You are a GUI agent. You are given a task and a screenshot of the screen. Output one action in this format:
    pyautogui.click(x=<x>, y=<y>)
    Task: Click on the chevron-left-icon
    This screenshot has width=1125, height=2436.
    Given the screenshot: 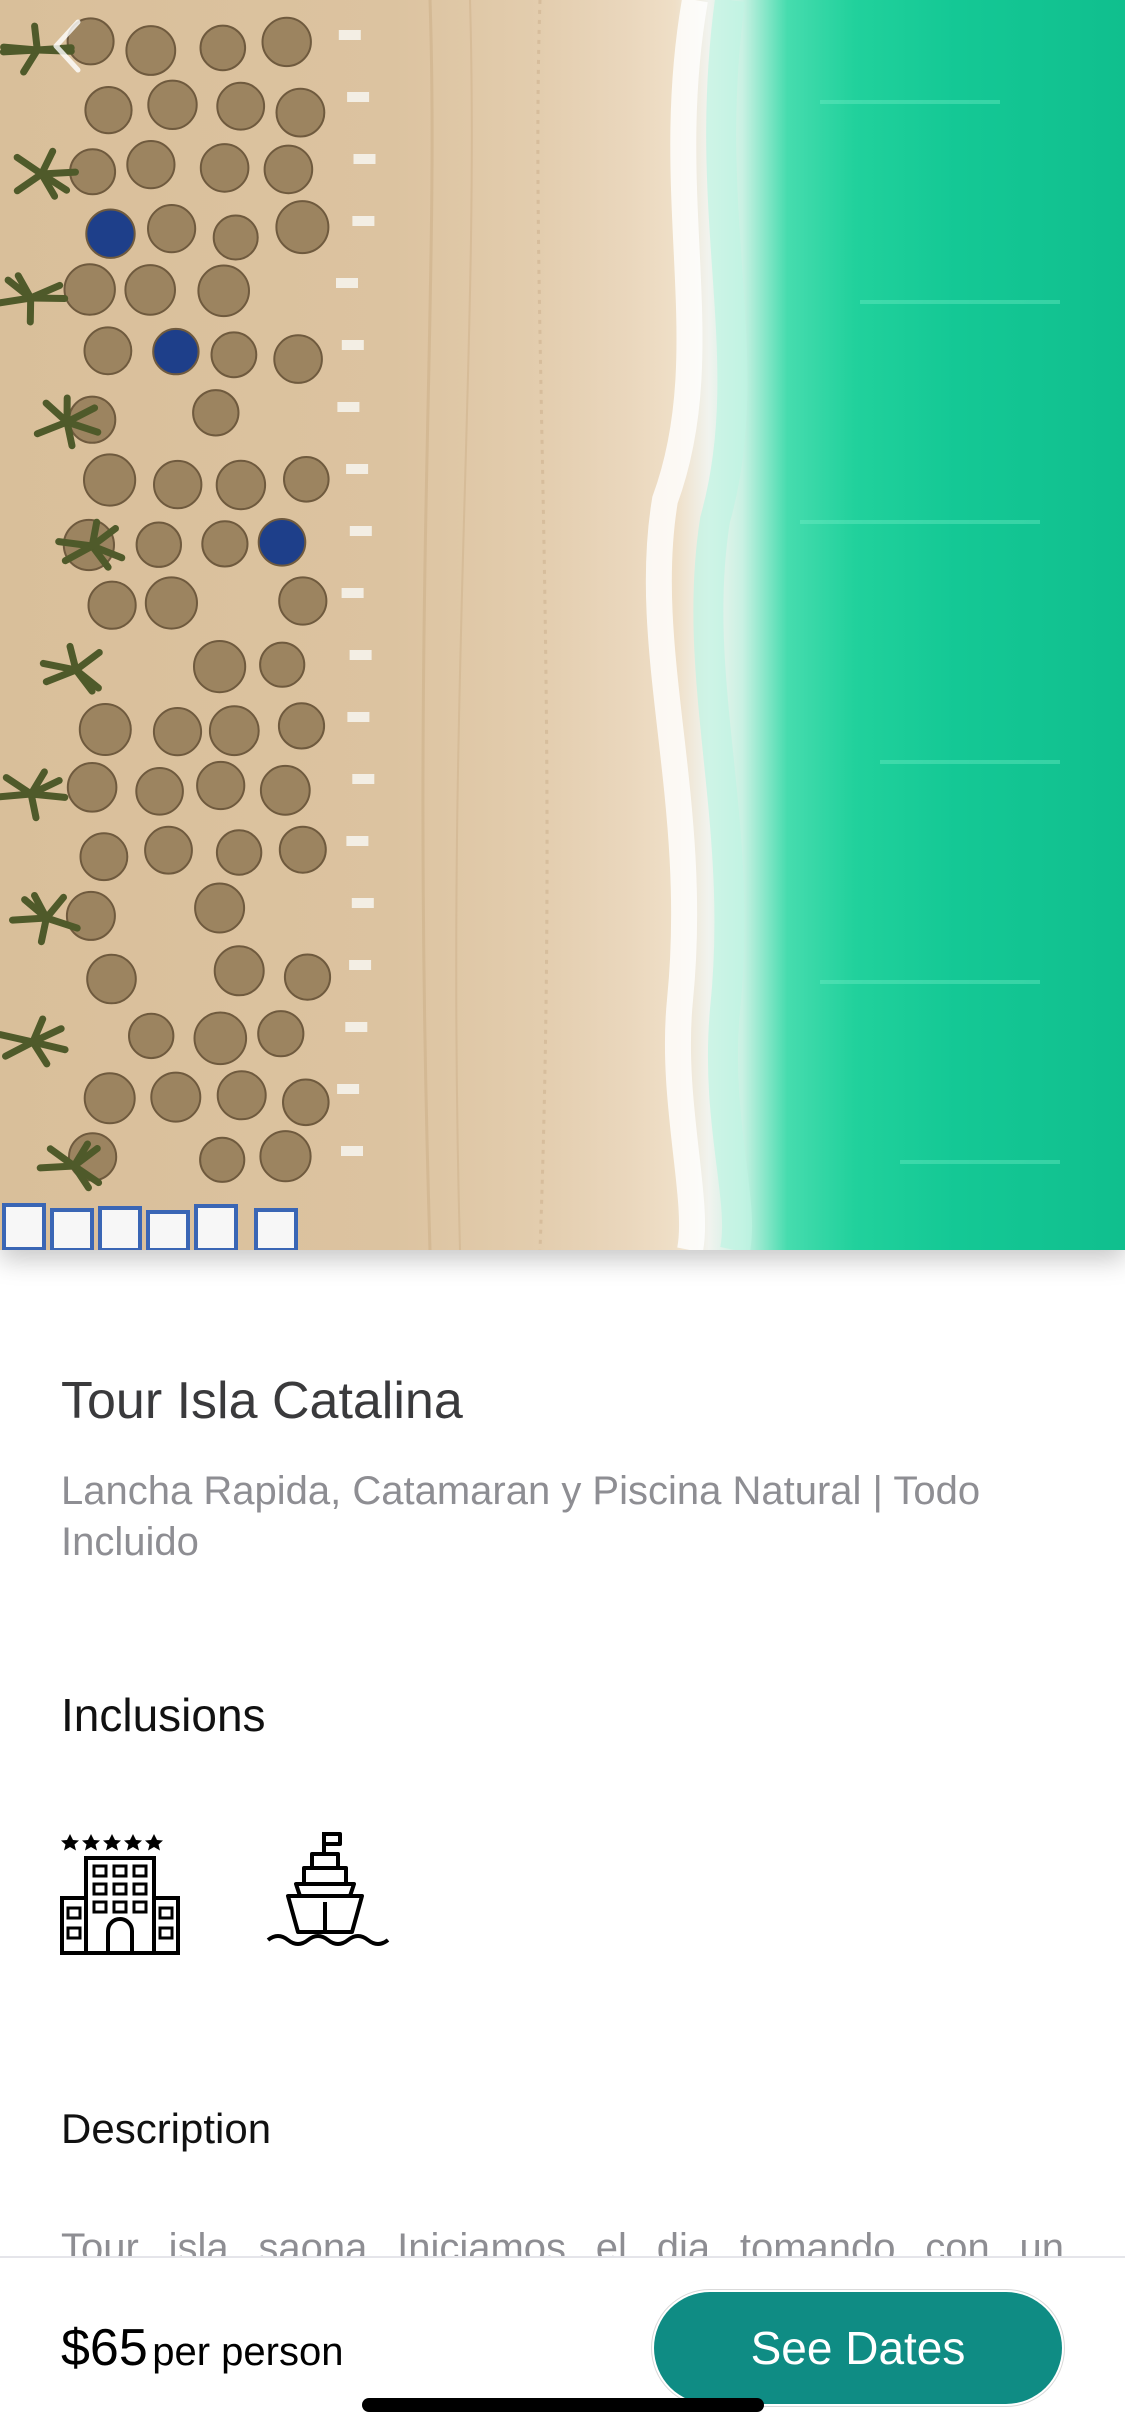 What is the action you would take?
    pyautogui.click(x=67, y=46)
    